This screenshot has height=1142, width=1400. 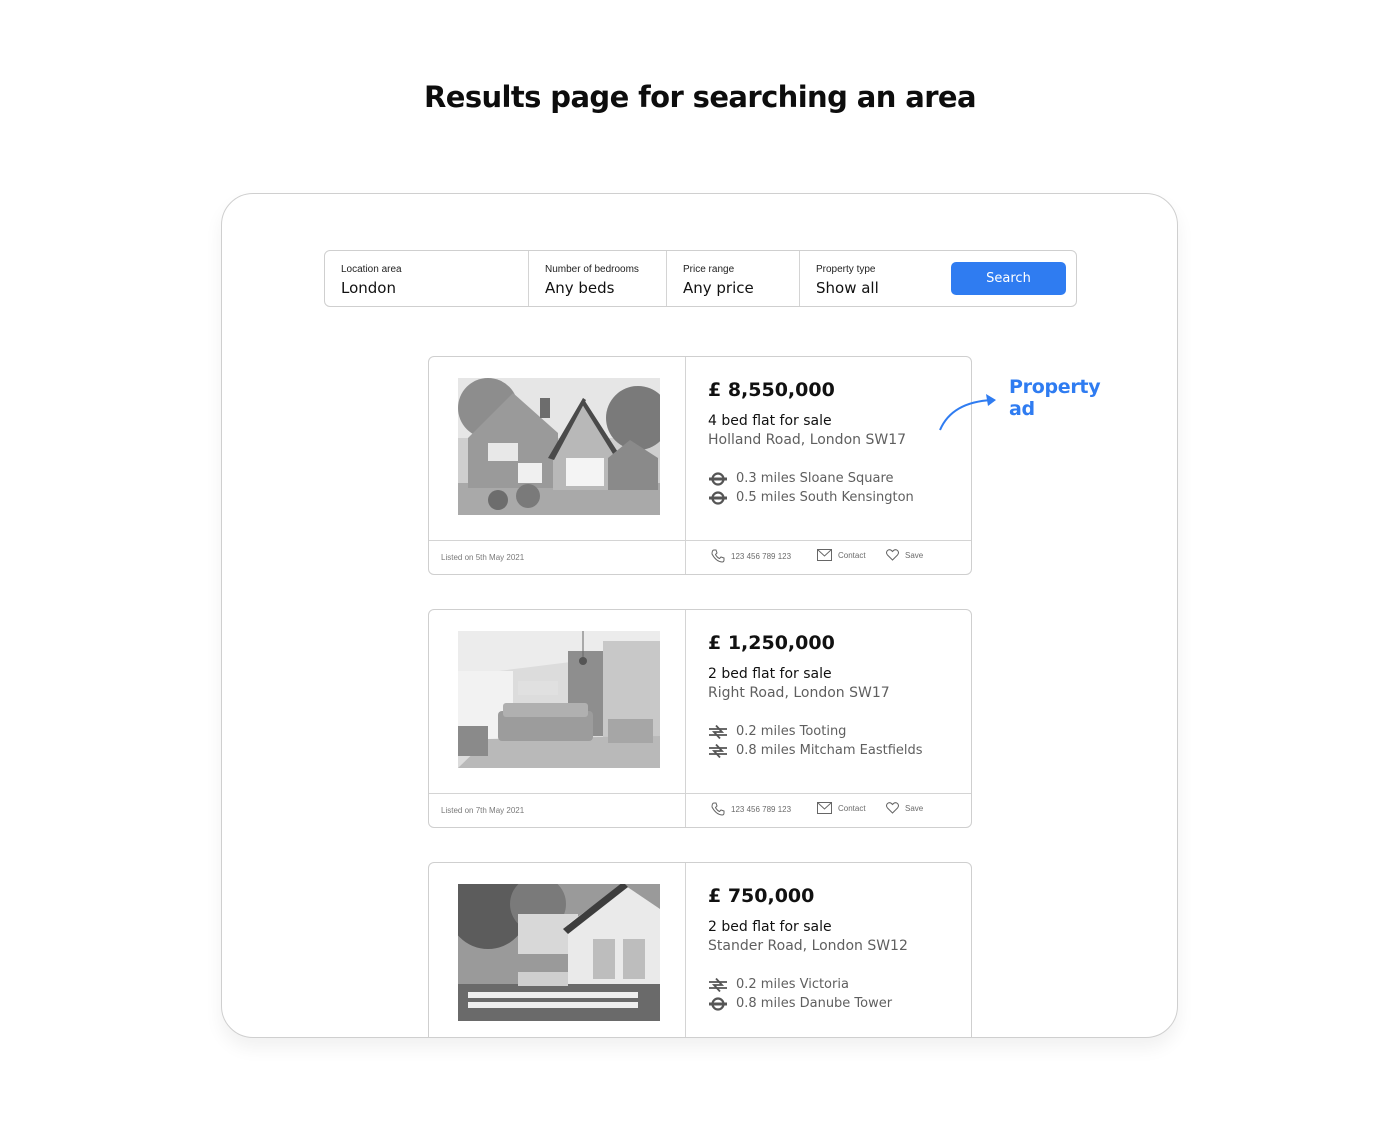 I want to click on annotation-arrow-icon, so click(x=967, y=412).